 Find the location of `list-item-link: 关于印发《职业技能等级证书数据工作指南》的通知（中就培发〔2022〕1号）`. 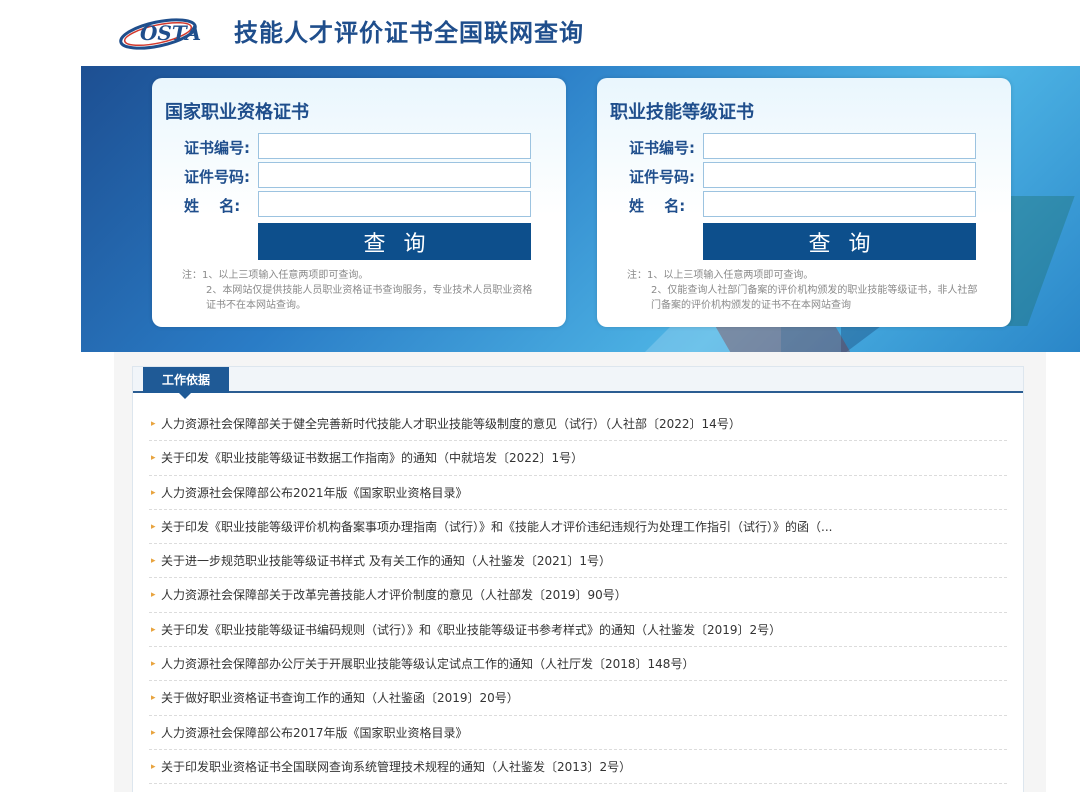

list-item-link: 关于印发《职业技能等级证书数据工作指南》的通知（中就培发〔2022〕1号） is located at coordinates (372, 458).